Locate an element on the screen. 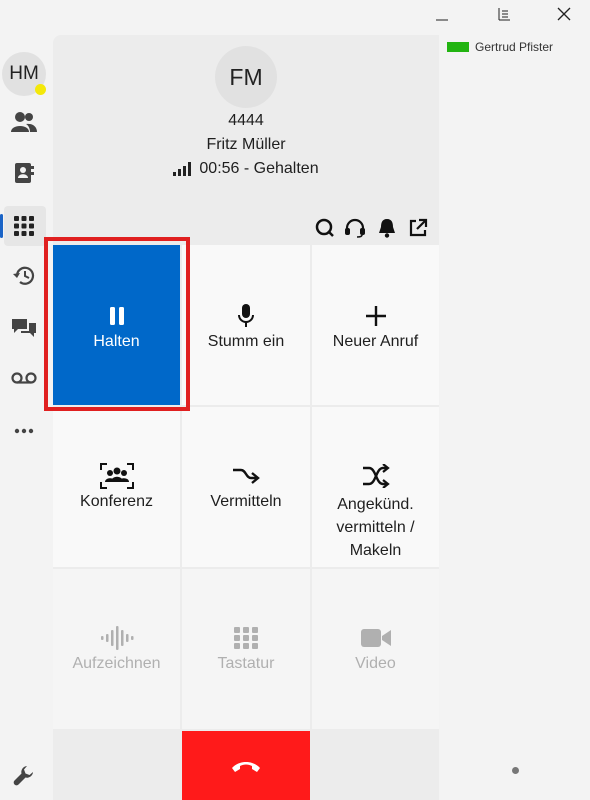 The width and height of the screenshot is (590, 800). close-icon is located at coordinates (564, 14).